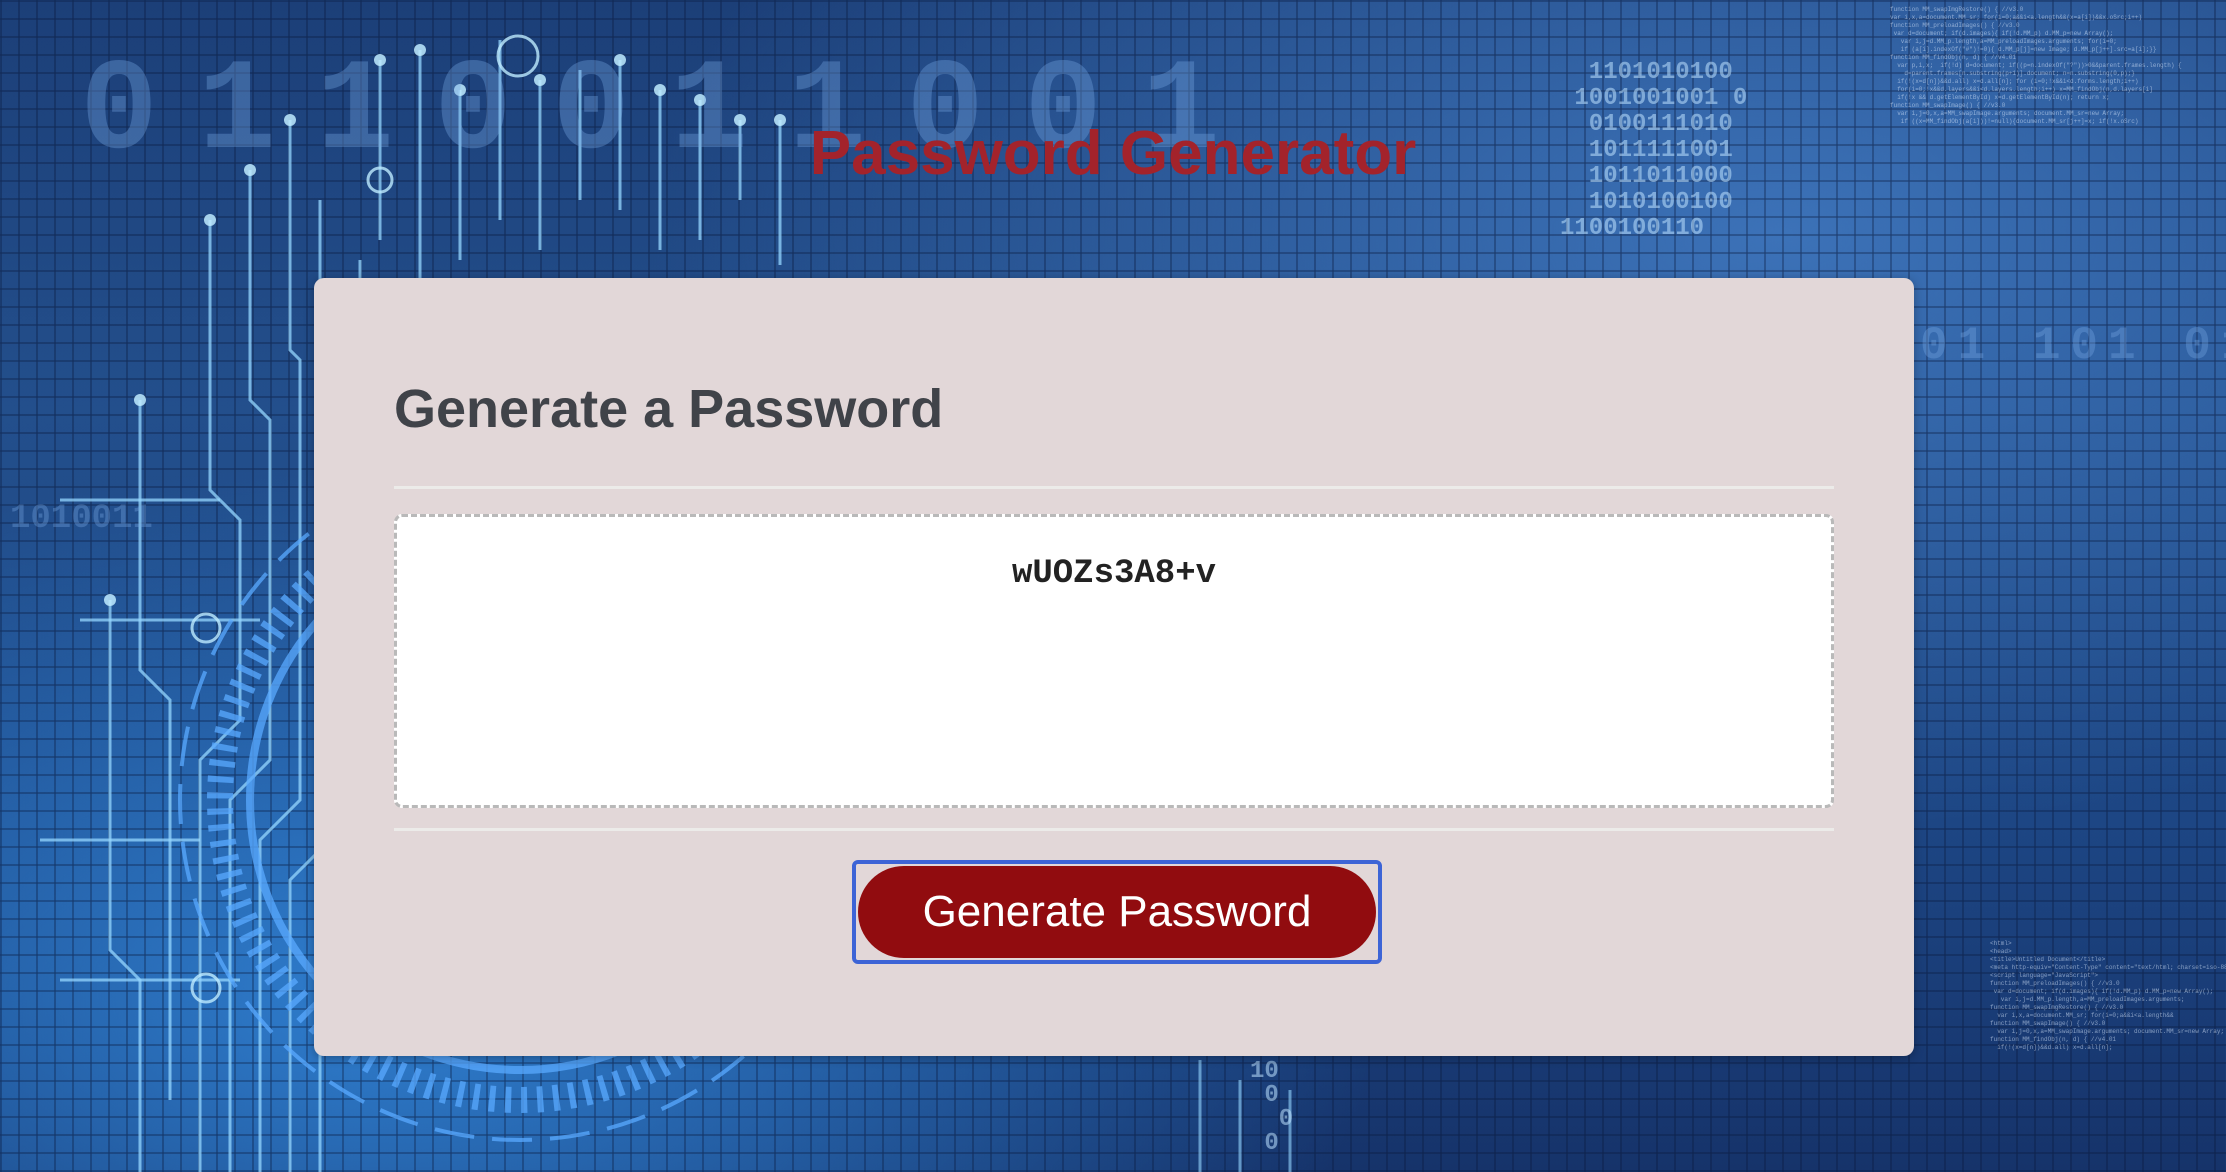 The image size is (2226, 1172). I want to click on generate-password-button-label: Generate Password, so click(1117, 912).